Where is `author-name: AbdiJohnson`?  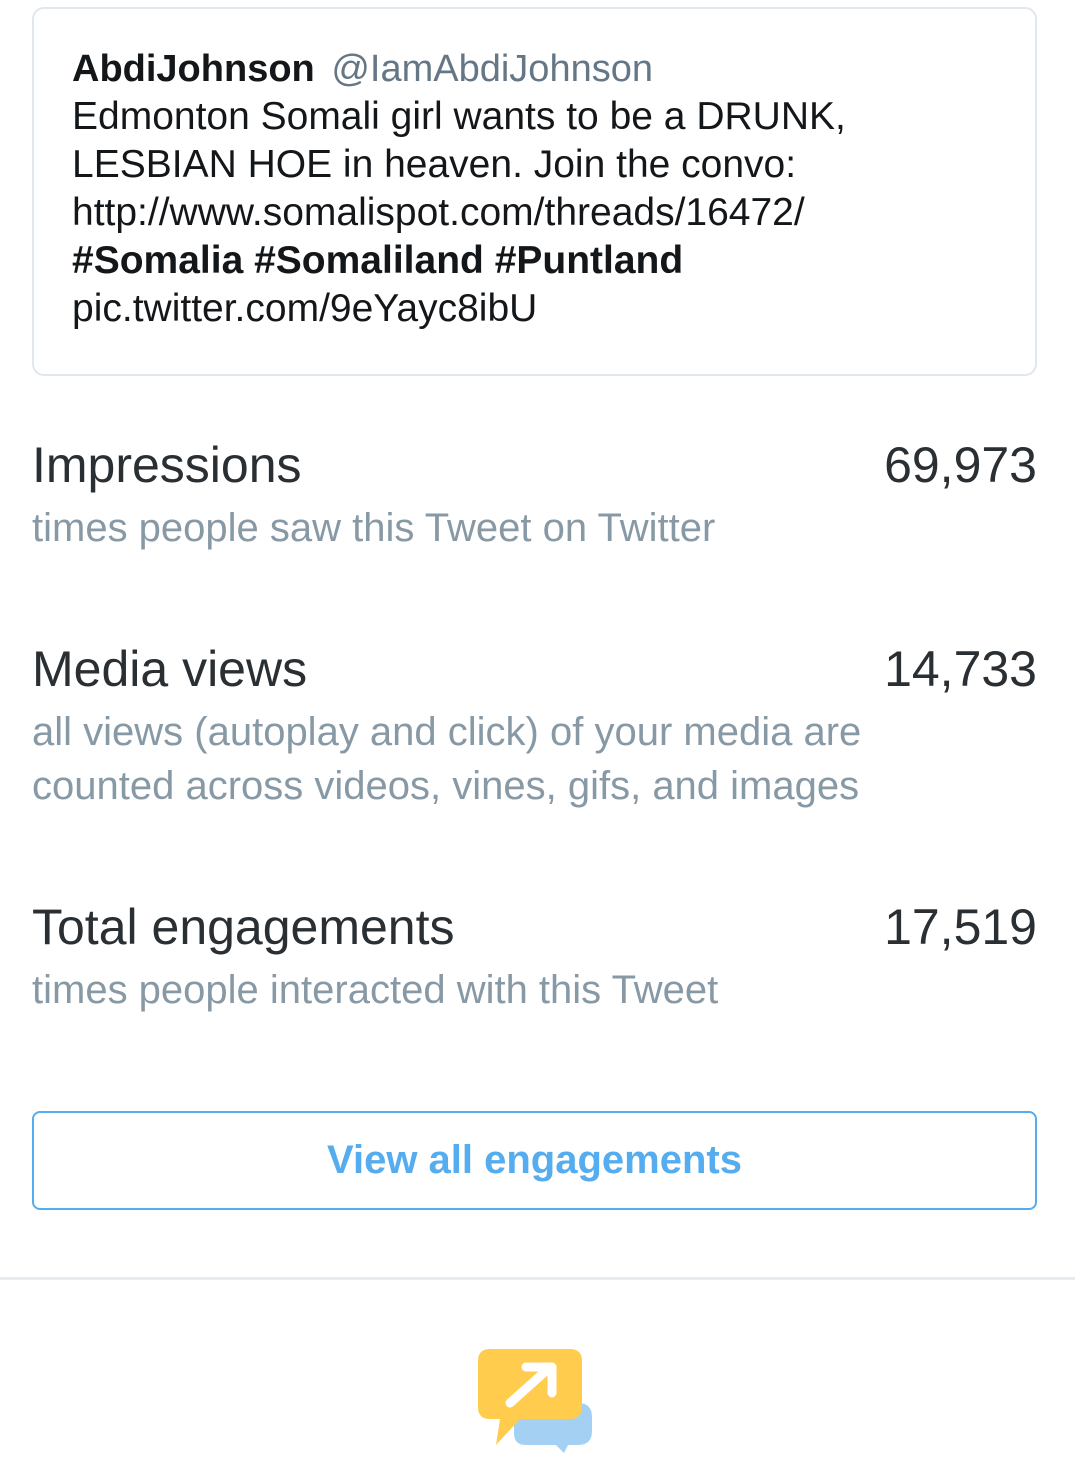 author-name: AbdiJohnson is located at coordinates (193, 69).